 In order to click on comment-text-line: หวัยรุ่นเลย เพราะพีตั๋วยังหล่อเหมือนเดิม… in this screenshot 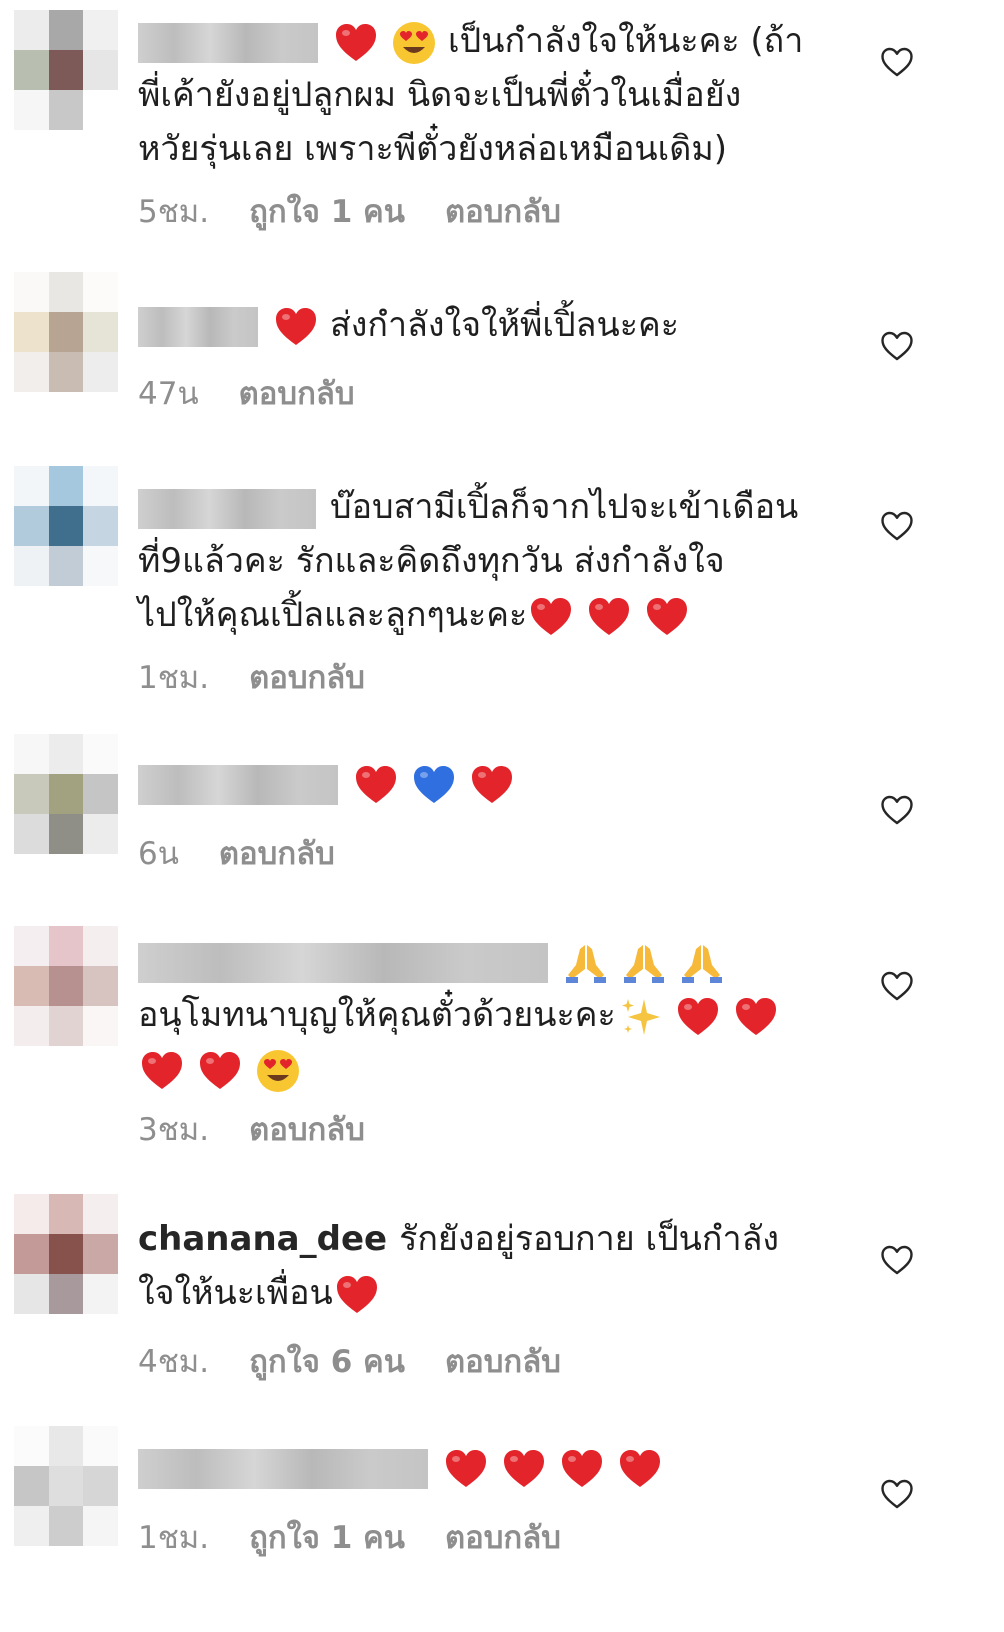, I will do `click(498, 149)`.